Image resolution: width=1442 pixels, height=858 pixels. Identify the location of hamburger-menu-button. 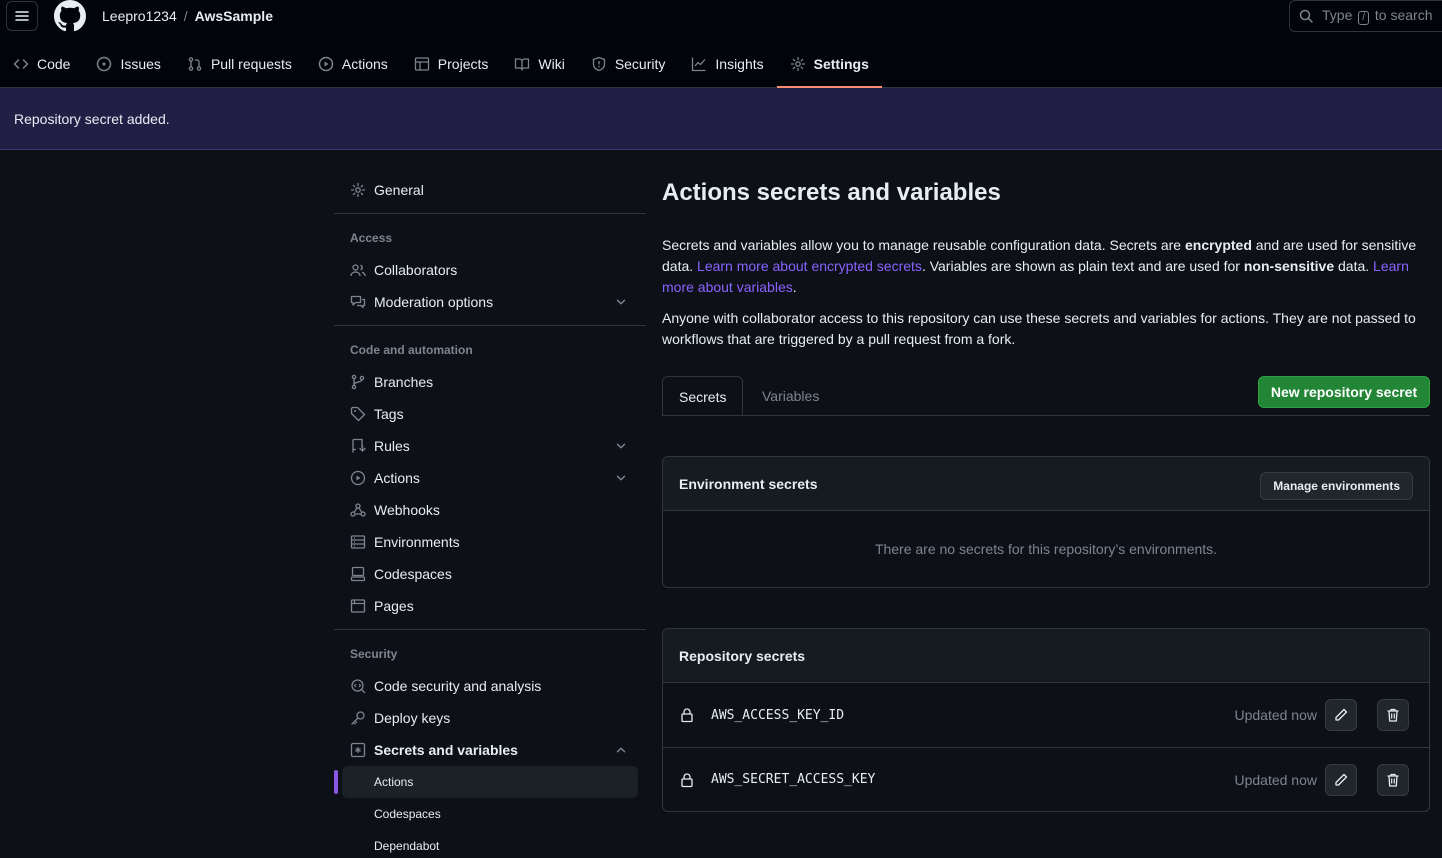
(22, 16).